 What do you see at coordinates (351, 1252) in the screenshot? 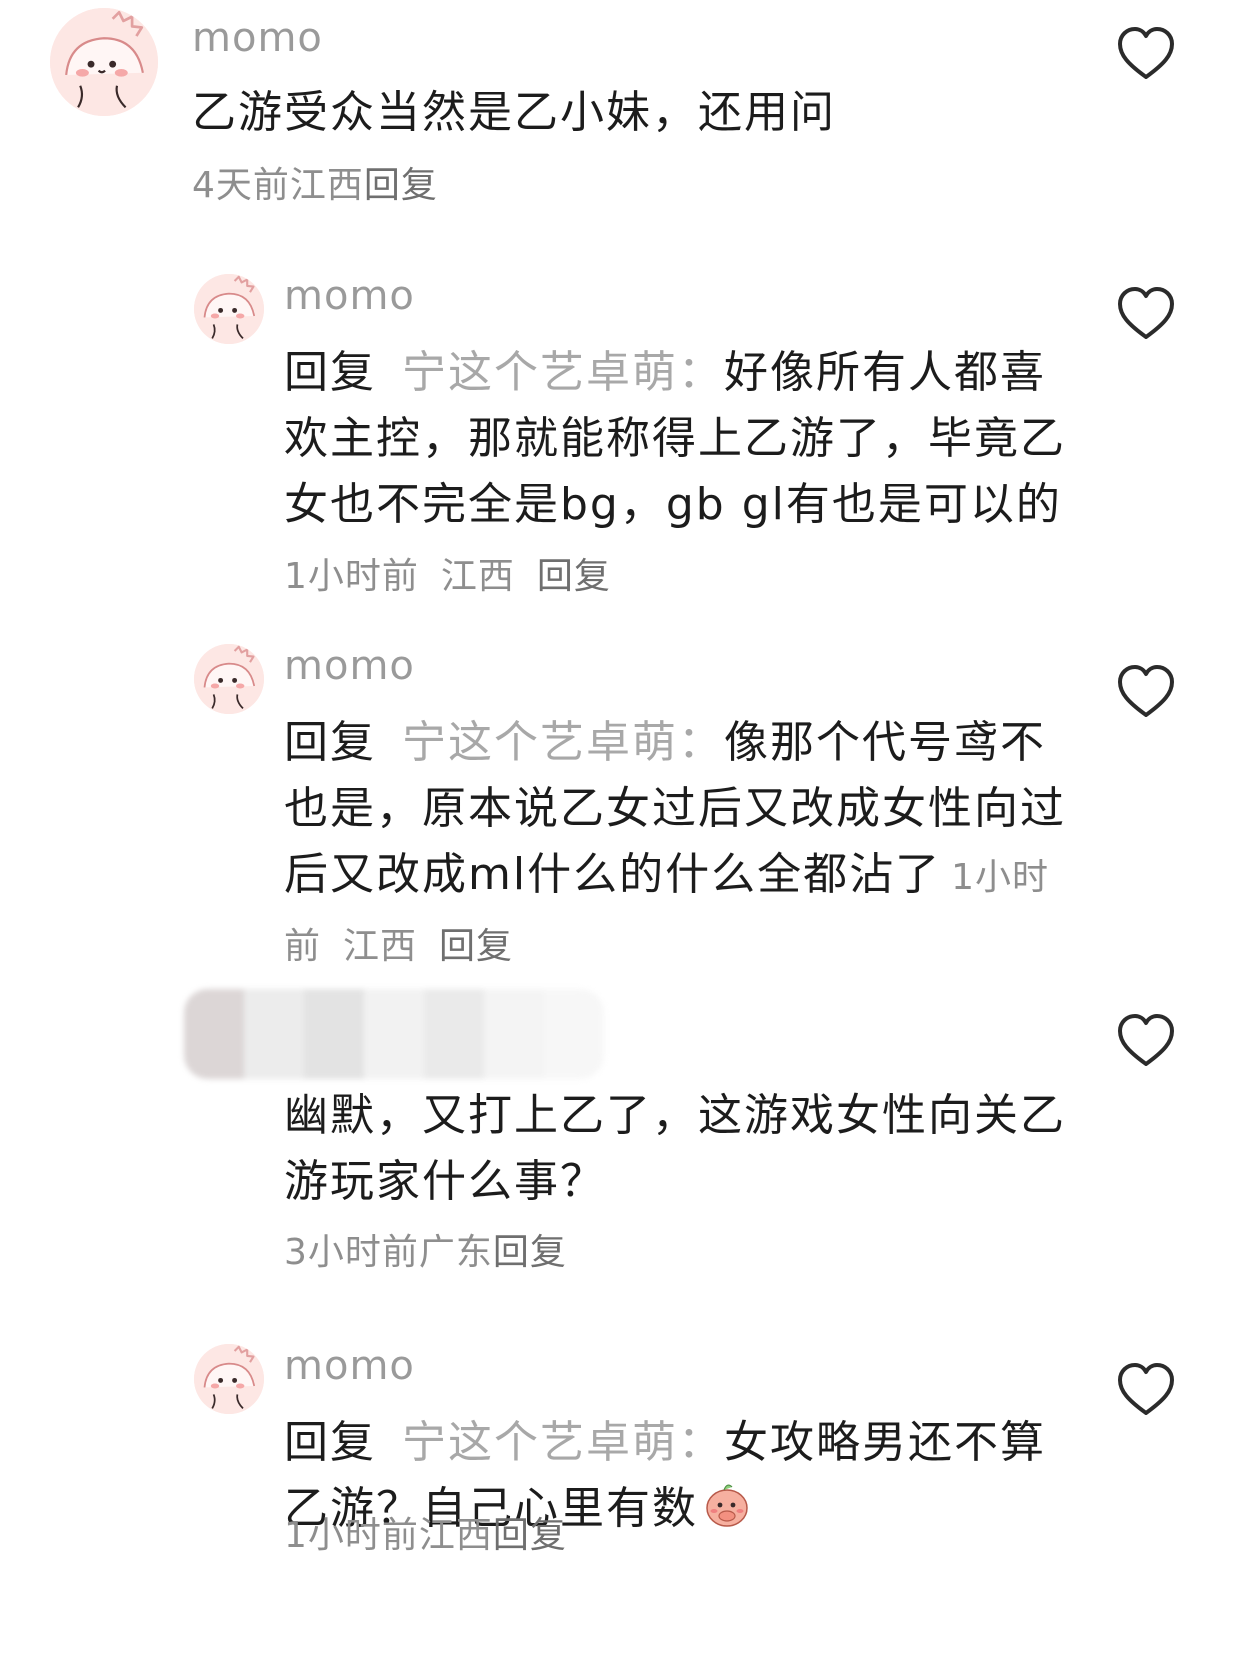
I see `comment-time: 3小时前` at bounding box center [351, 1252].